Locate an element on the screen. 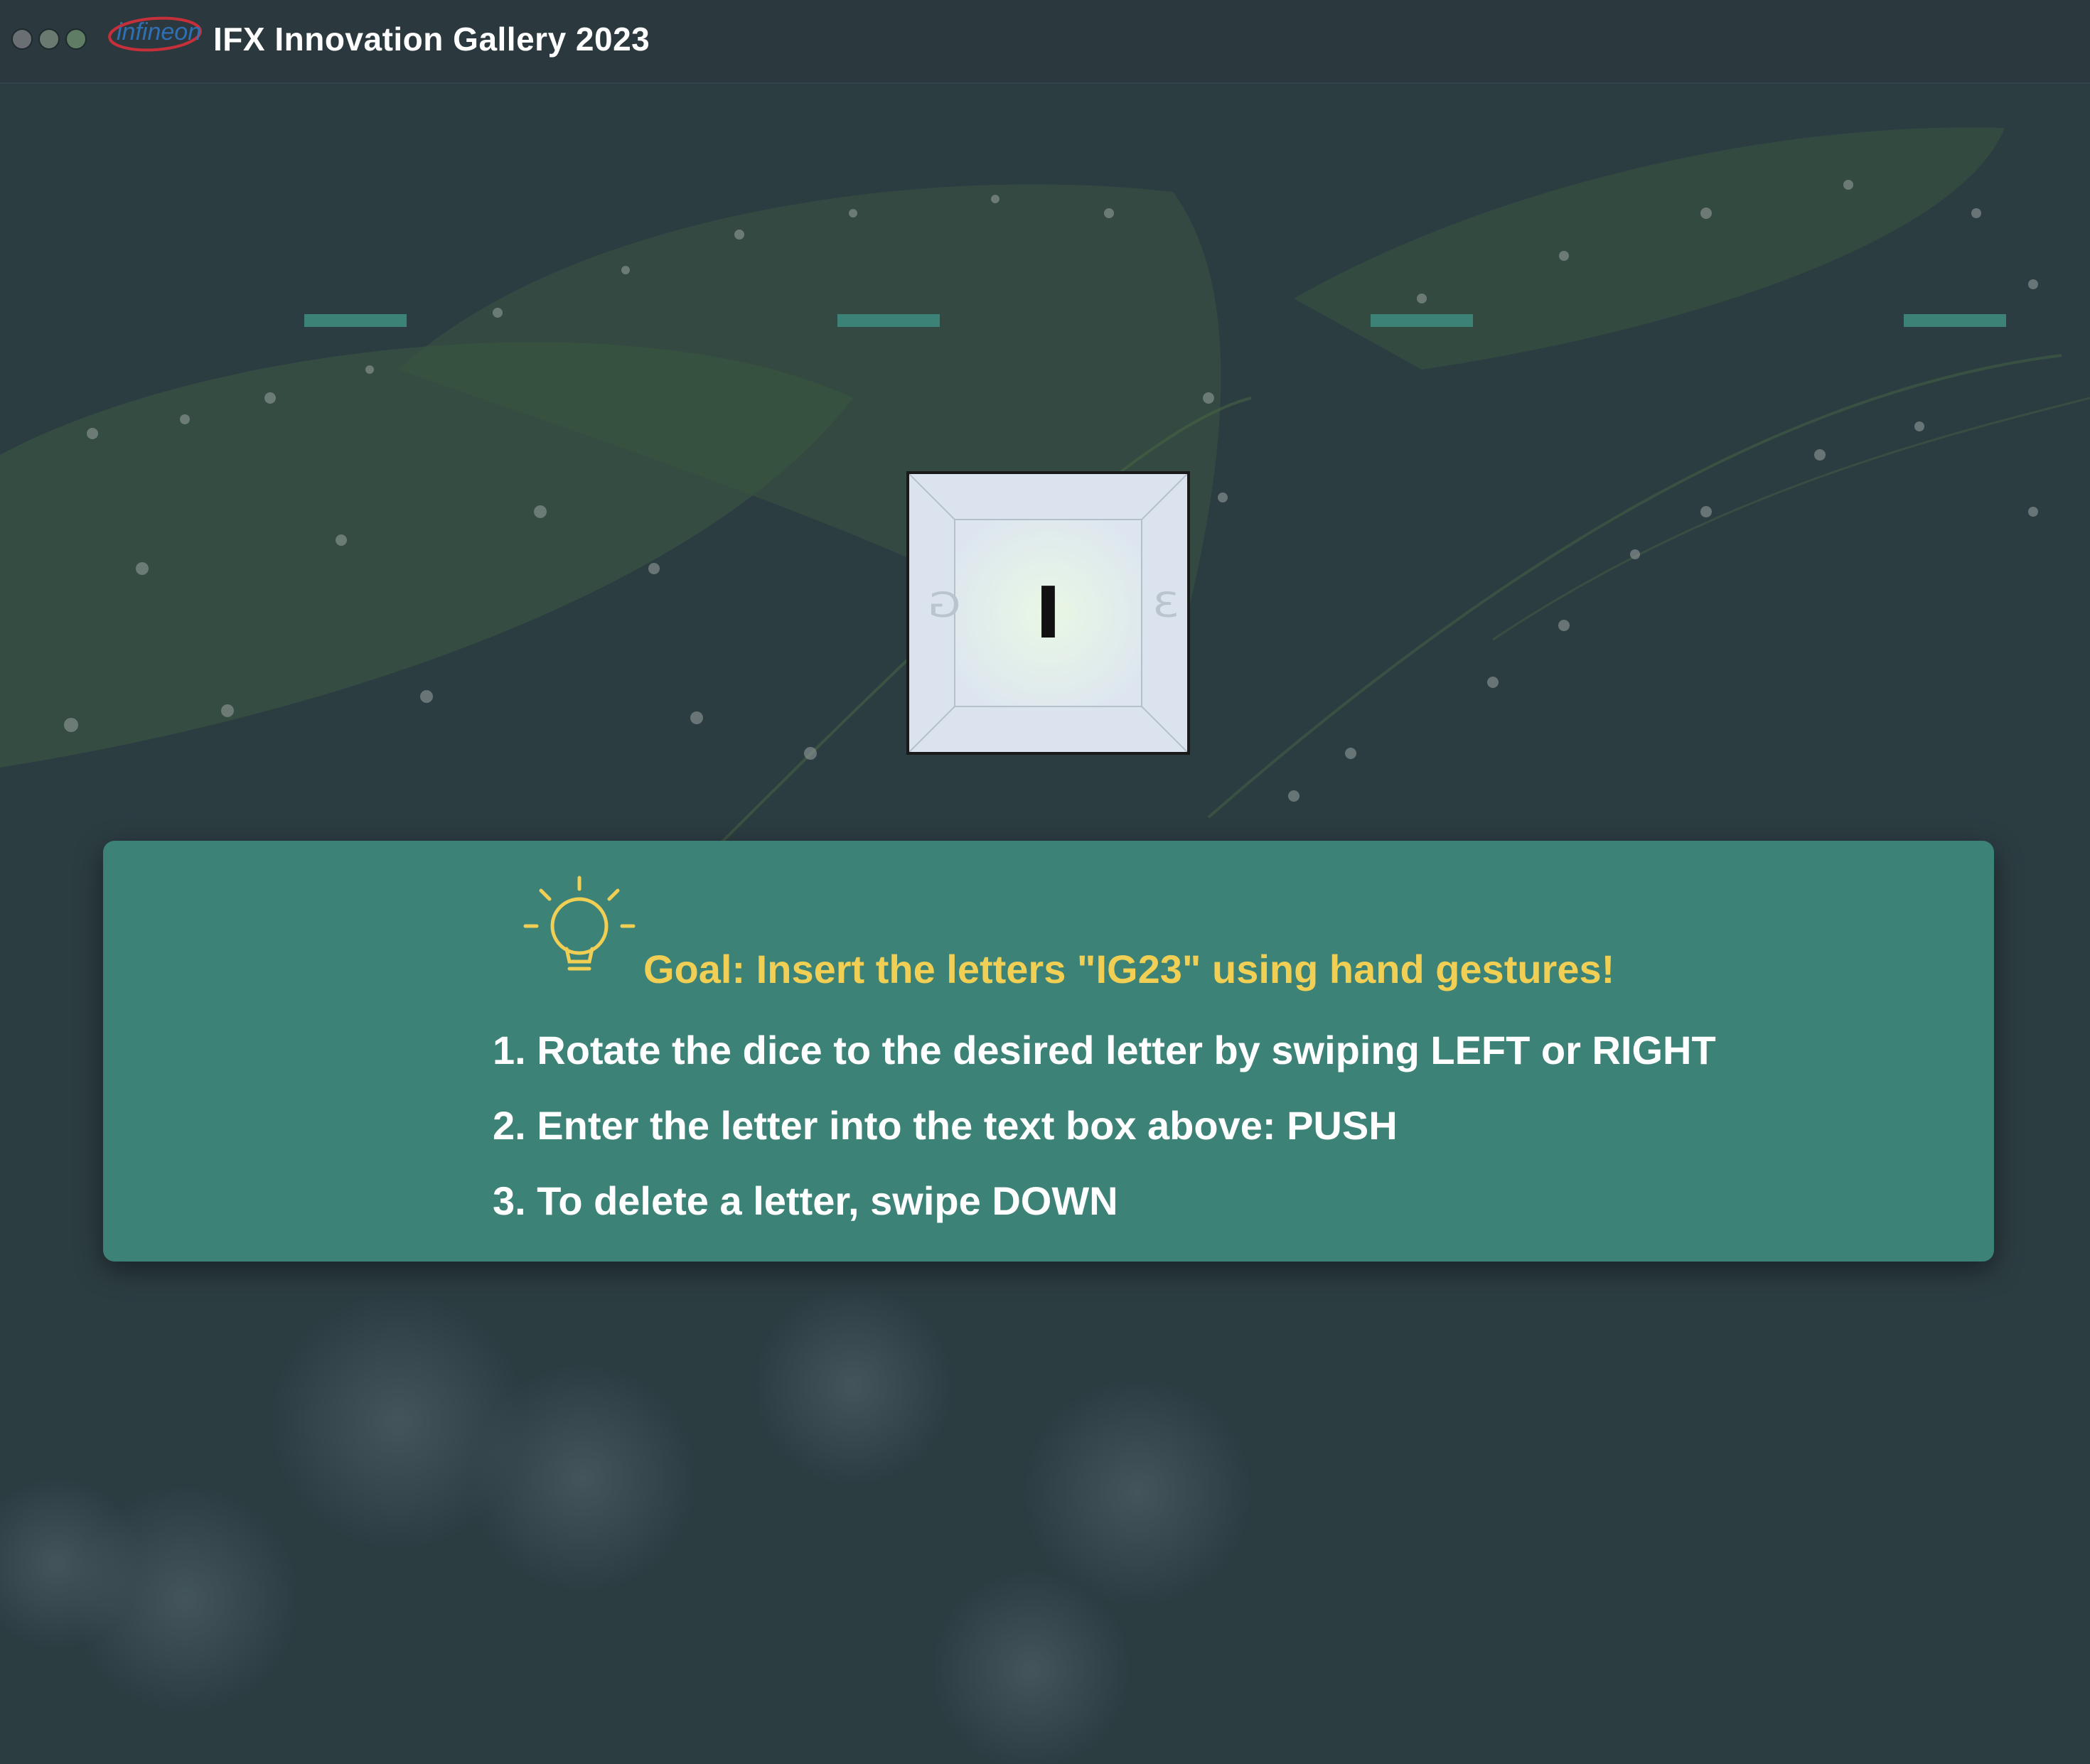 This screenshot has height=1764, width=2090. title-bar: infineon IFX Innovation Gallery 2023 is located at coordinates (1045, 42).